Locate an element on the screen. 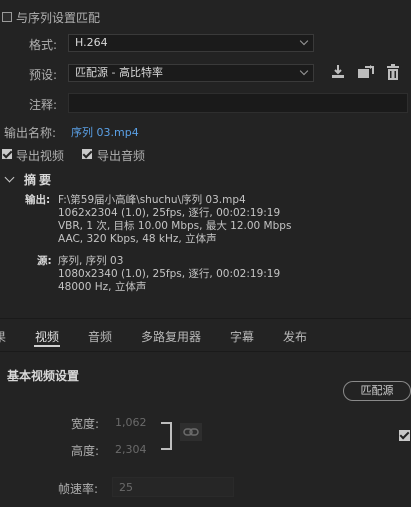 The height and width of the screenshot is (507, 411). comment-input is located at coordinates (238, 103).